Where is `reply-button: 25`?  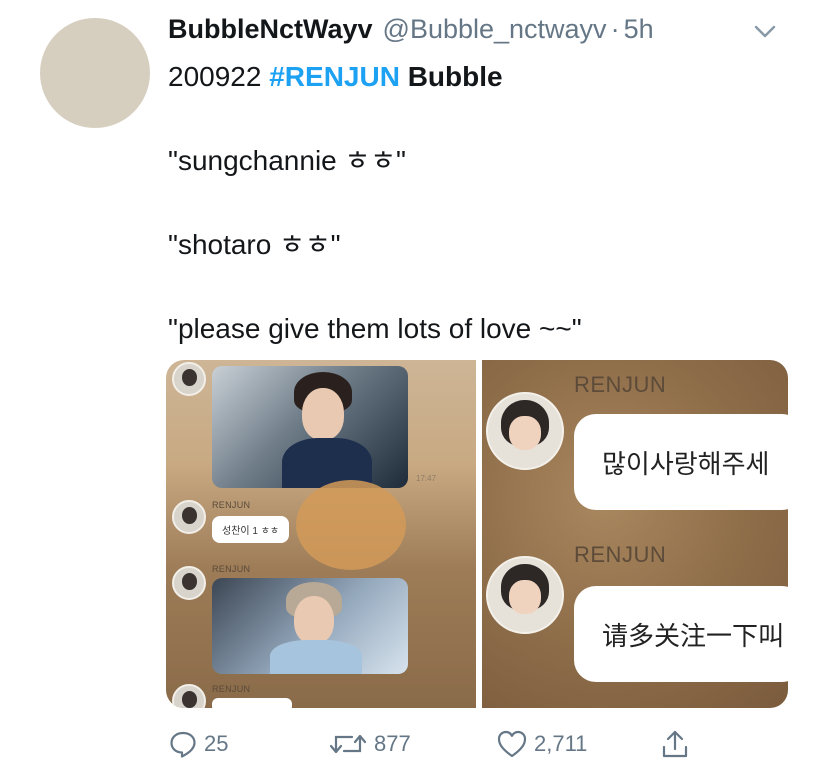
reply-button: 25 is located at coordinates (198, 744).